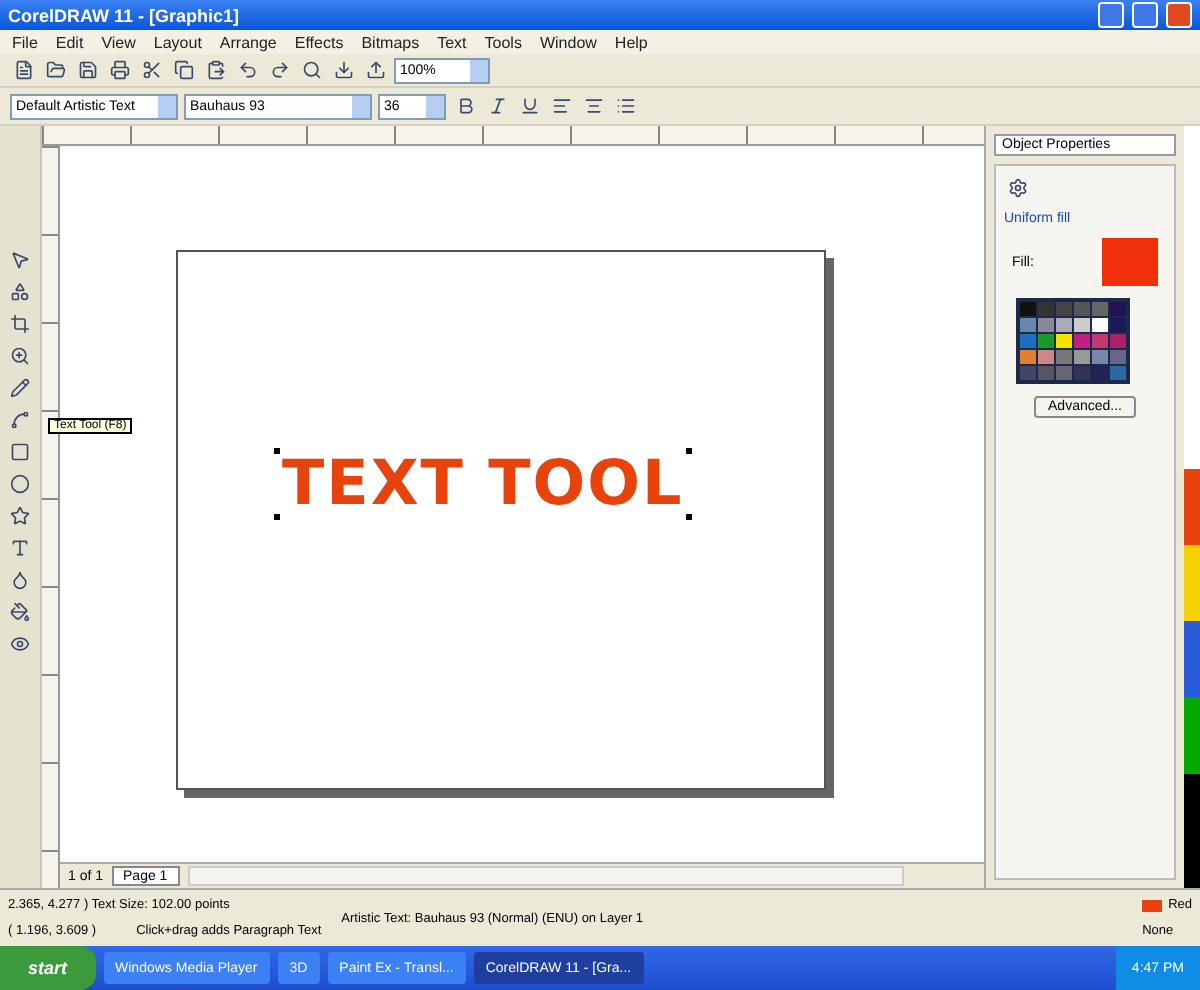 The height and width of the screenshot is (990, 1200). I want to click on menu-item: Effects, so click(319, 42).